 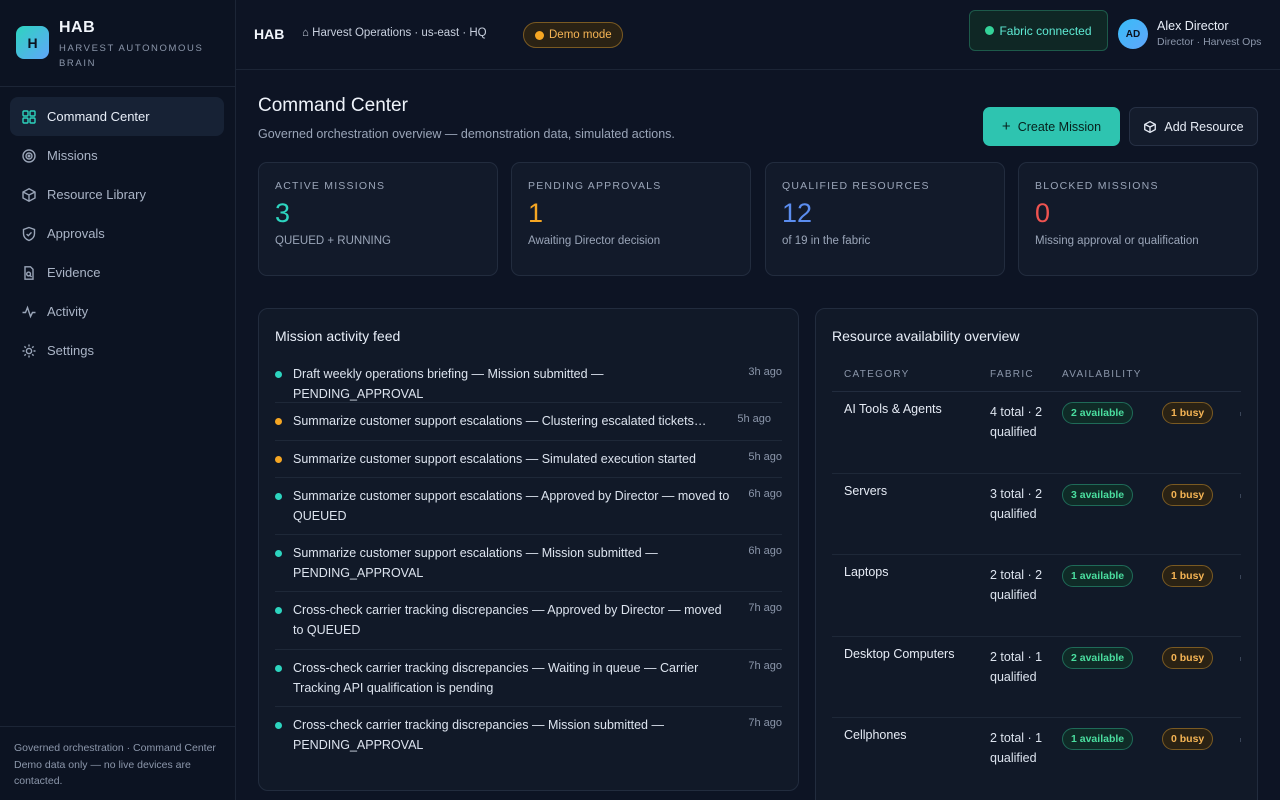 What do you see at coordinates (330, 186) in the screenshot?
I see `stat-label: ACTIVE MISSIONS` at bounding box center [330, 186].